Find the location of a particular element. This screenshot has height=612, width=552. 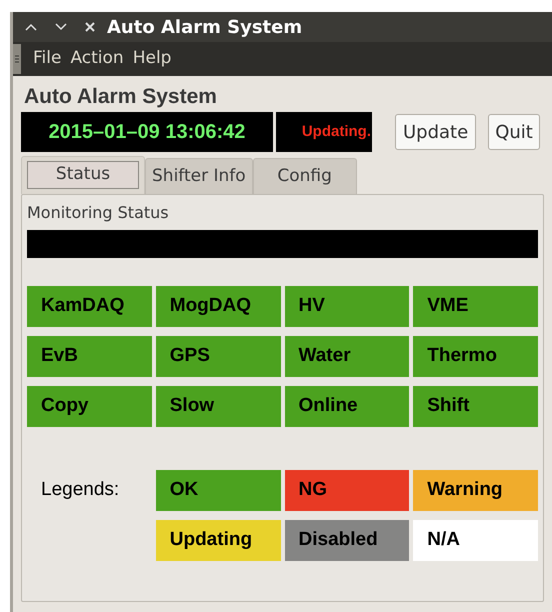

status-cell: Copy is located at coordinates (89, 406).